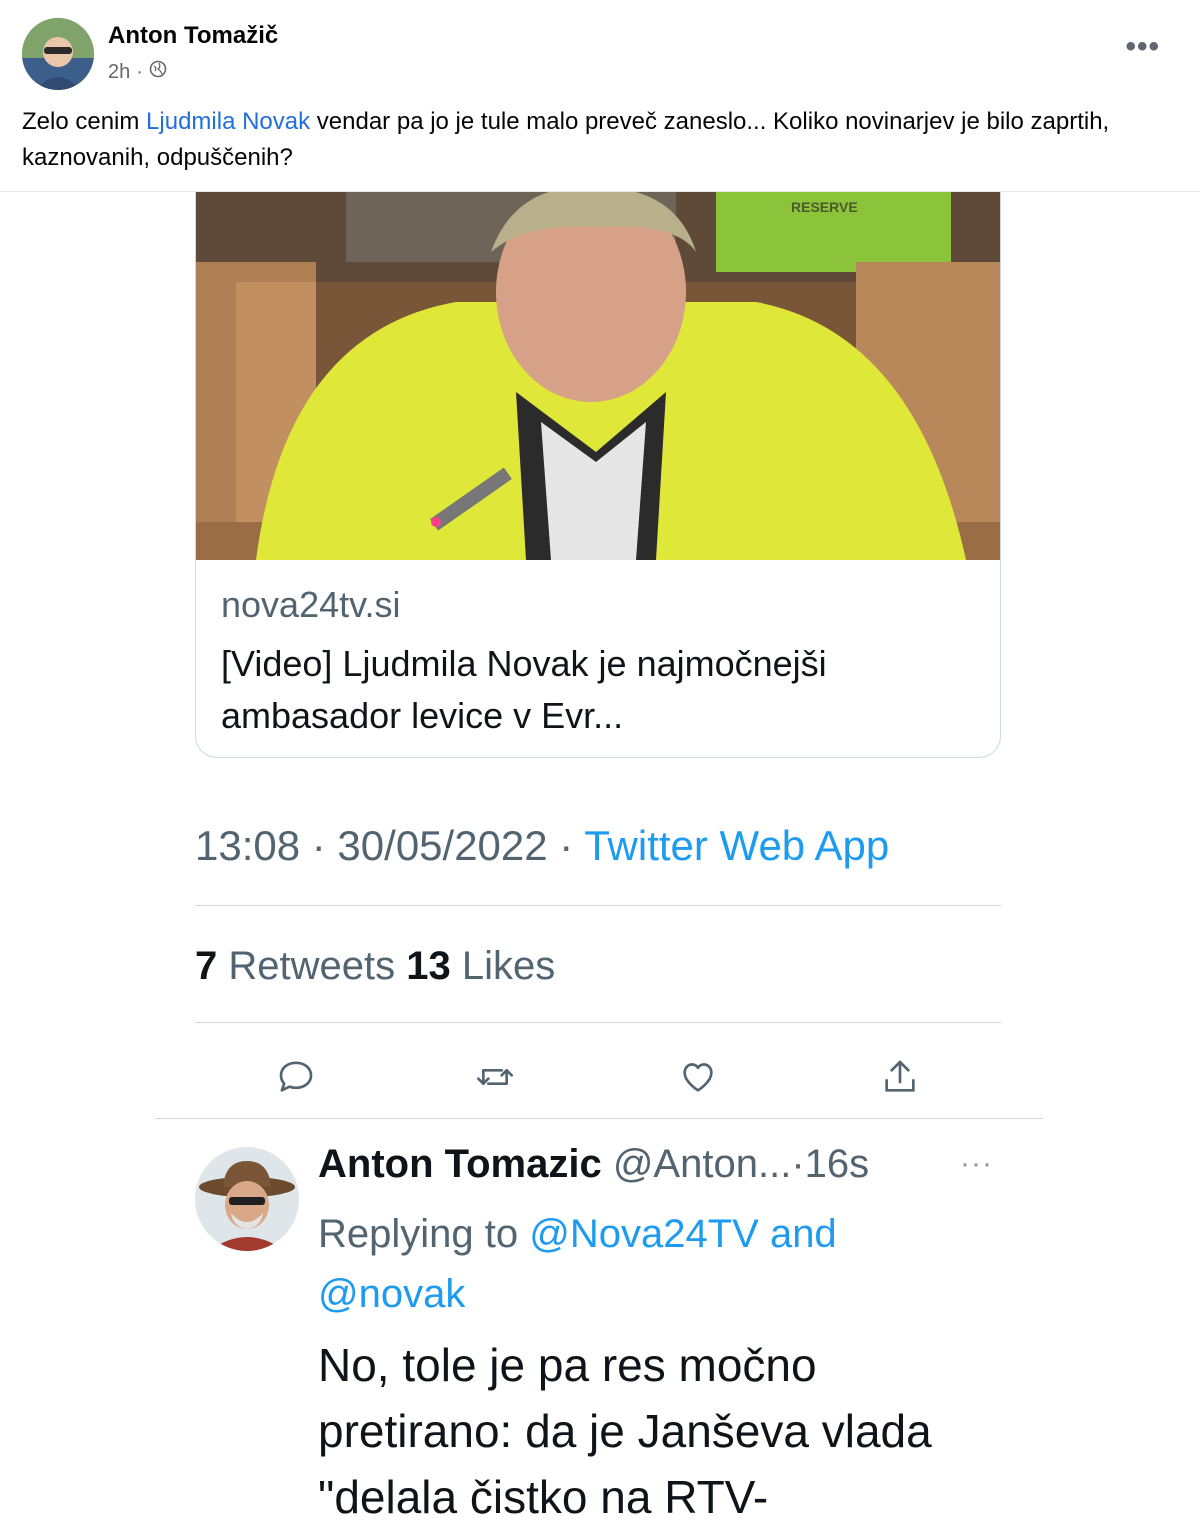 This screenshot has width=1200, height=1520. What do you see at coordinates (158, 72) in the screenshot?
I see `globe-icon` at bounding box center [158, 72].